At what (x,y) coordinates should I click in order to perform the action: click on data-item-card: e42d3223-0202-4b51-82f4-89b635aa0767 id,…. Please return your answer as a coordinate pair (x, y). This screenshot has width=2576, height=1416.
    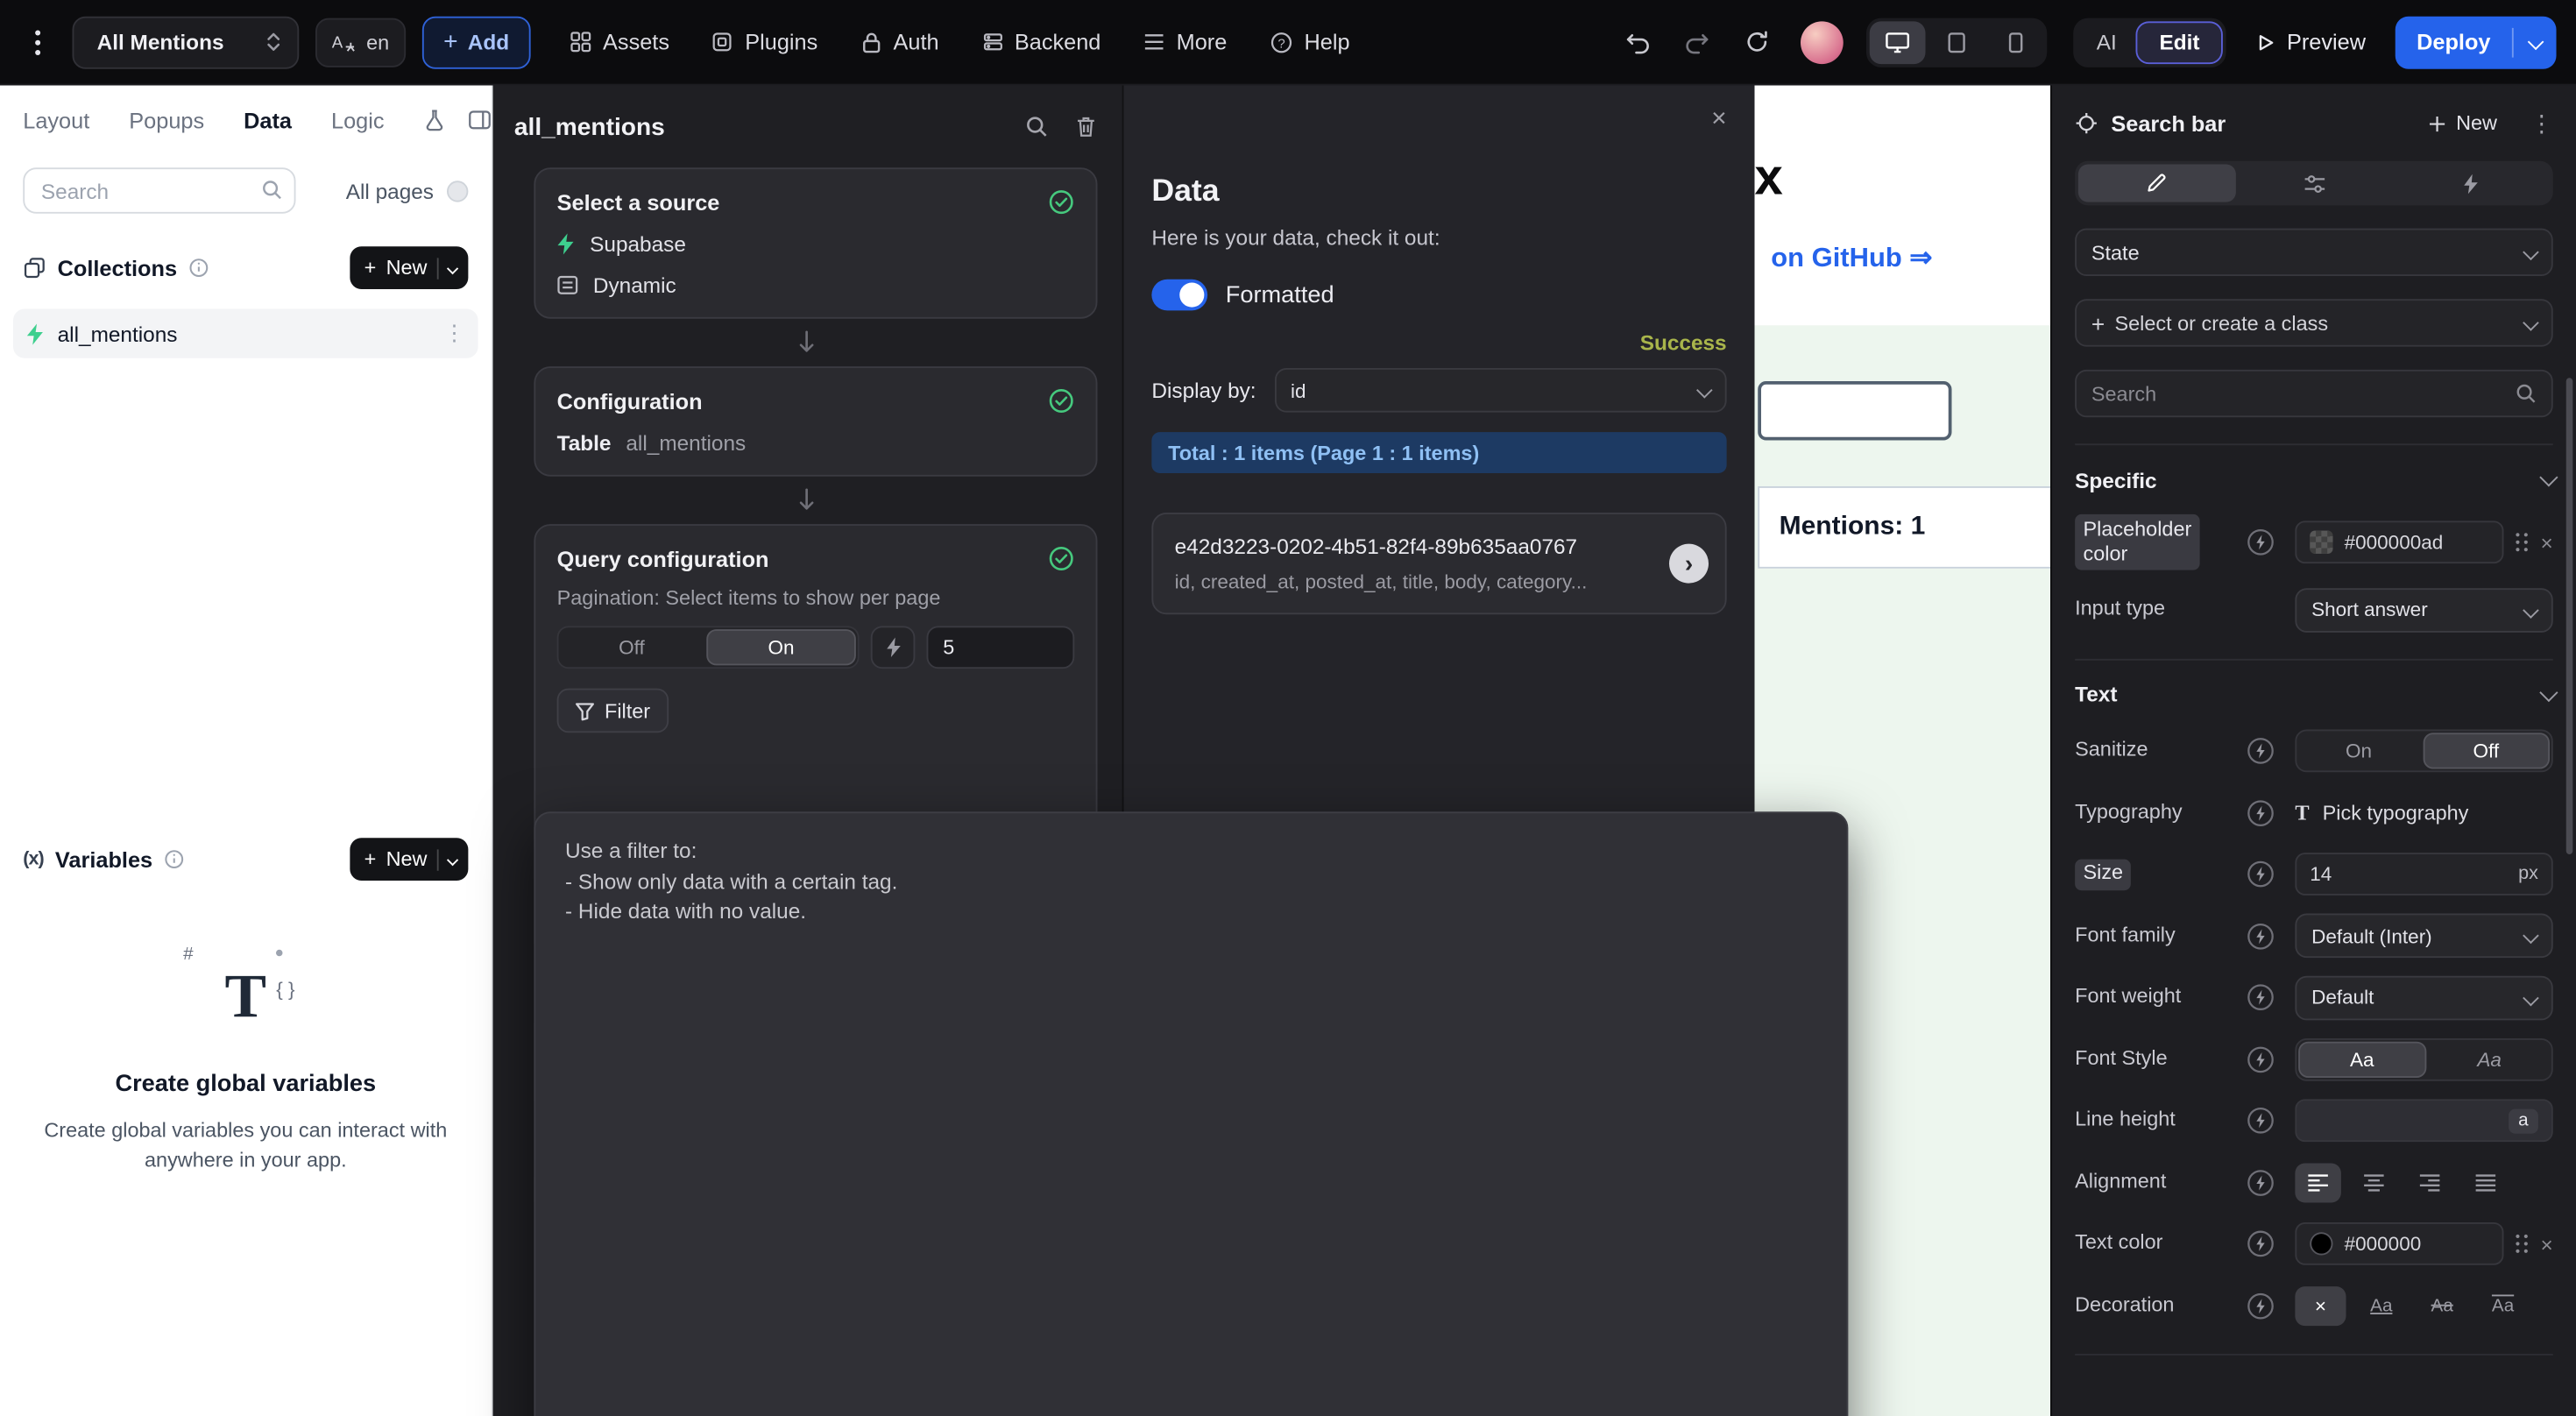
    Looking at the image, I should click on (1439, 564).